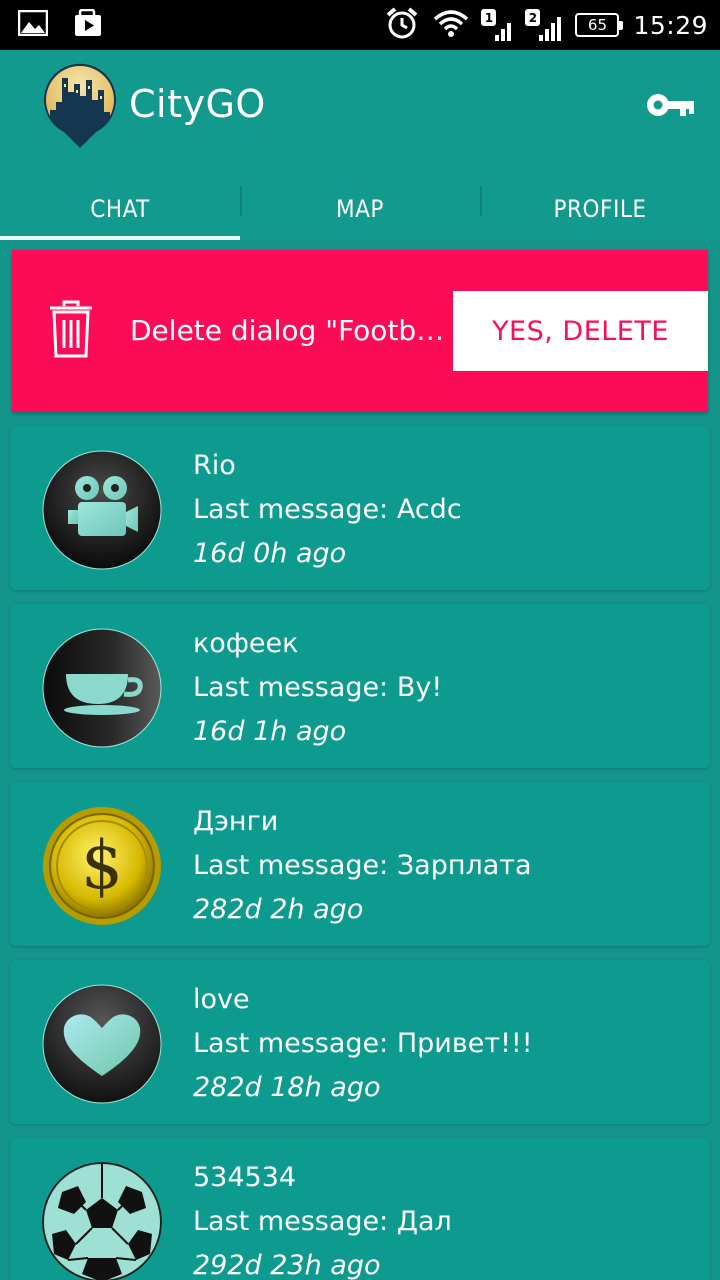  I want to click on chat-time: 16d 0h ago, so click(270, 553).